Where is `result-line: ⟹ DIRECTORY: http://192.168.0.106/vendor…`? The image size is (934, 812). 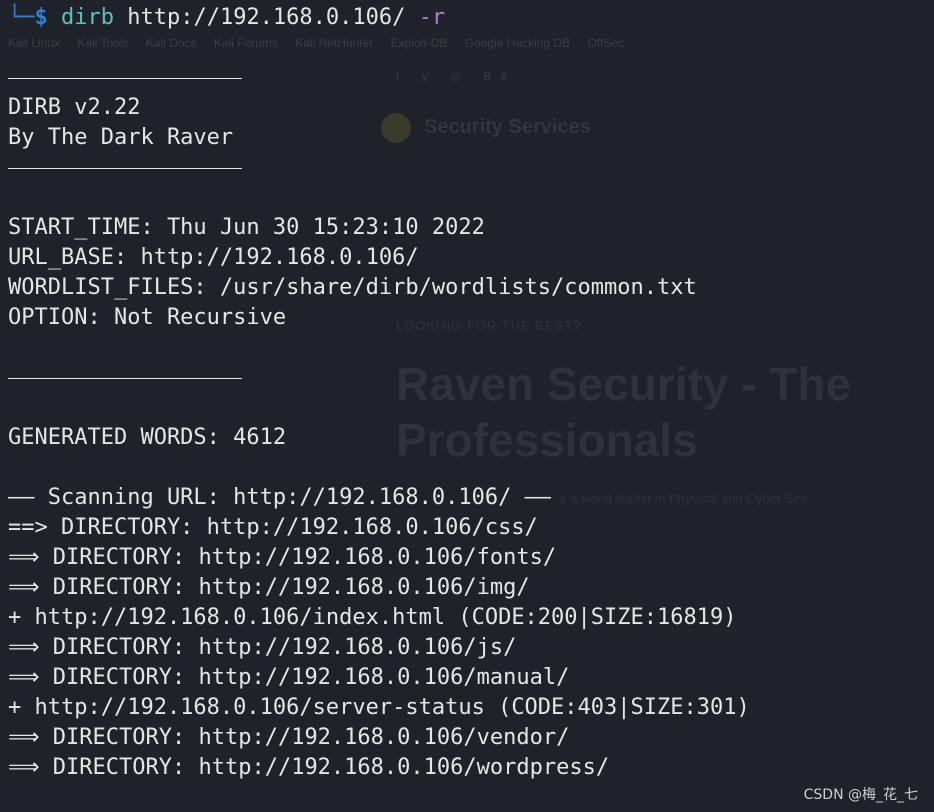 result-line: ⟹ DIRECTORY: http://192.168.0.106/vendor… is located at coordinates (289, 737).